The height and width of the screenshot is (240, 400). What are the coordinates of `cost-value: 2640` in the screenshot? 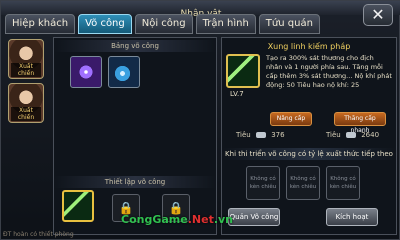 It's located at (370, 135).